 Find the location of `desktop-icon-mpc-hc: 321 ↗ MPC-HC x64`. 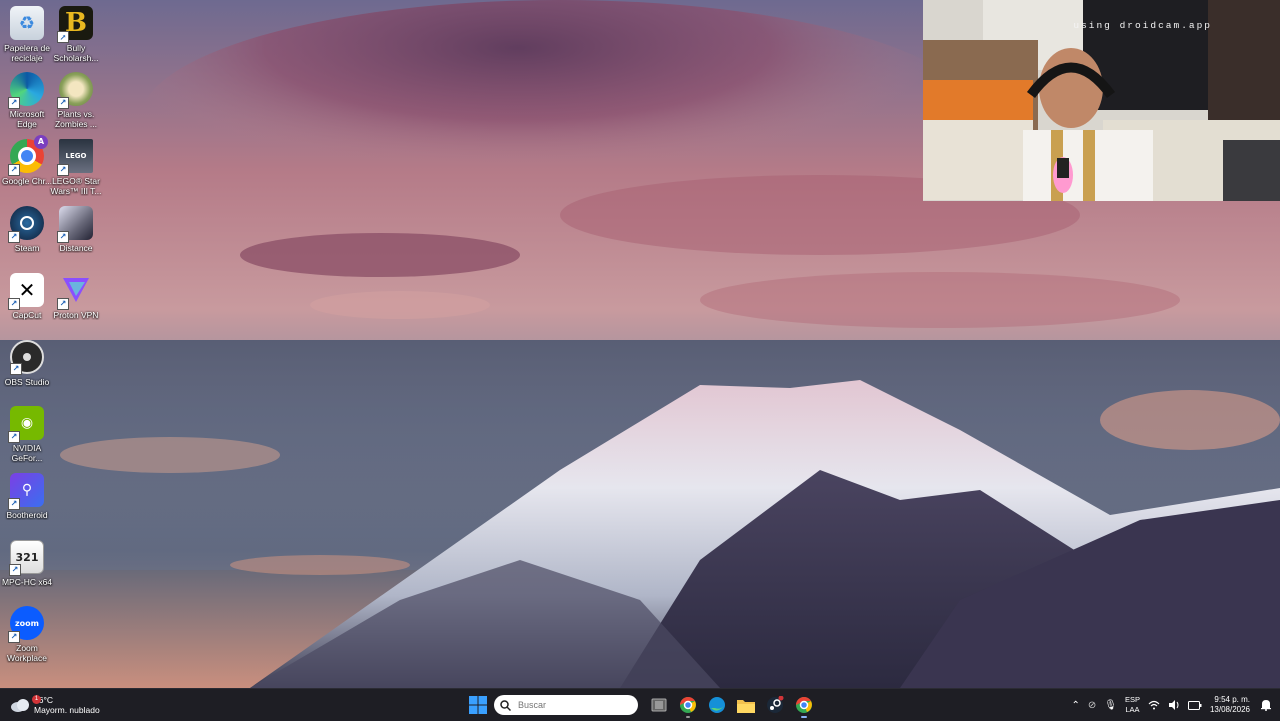

desktop-icon-mpc-hc: 321 ↗ MPC-HC x64 is located at coordinates (27, 569).